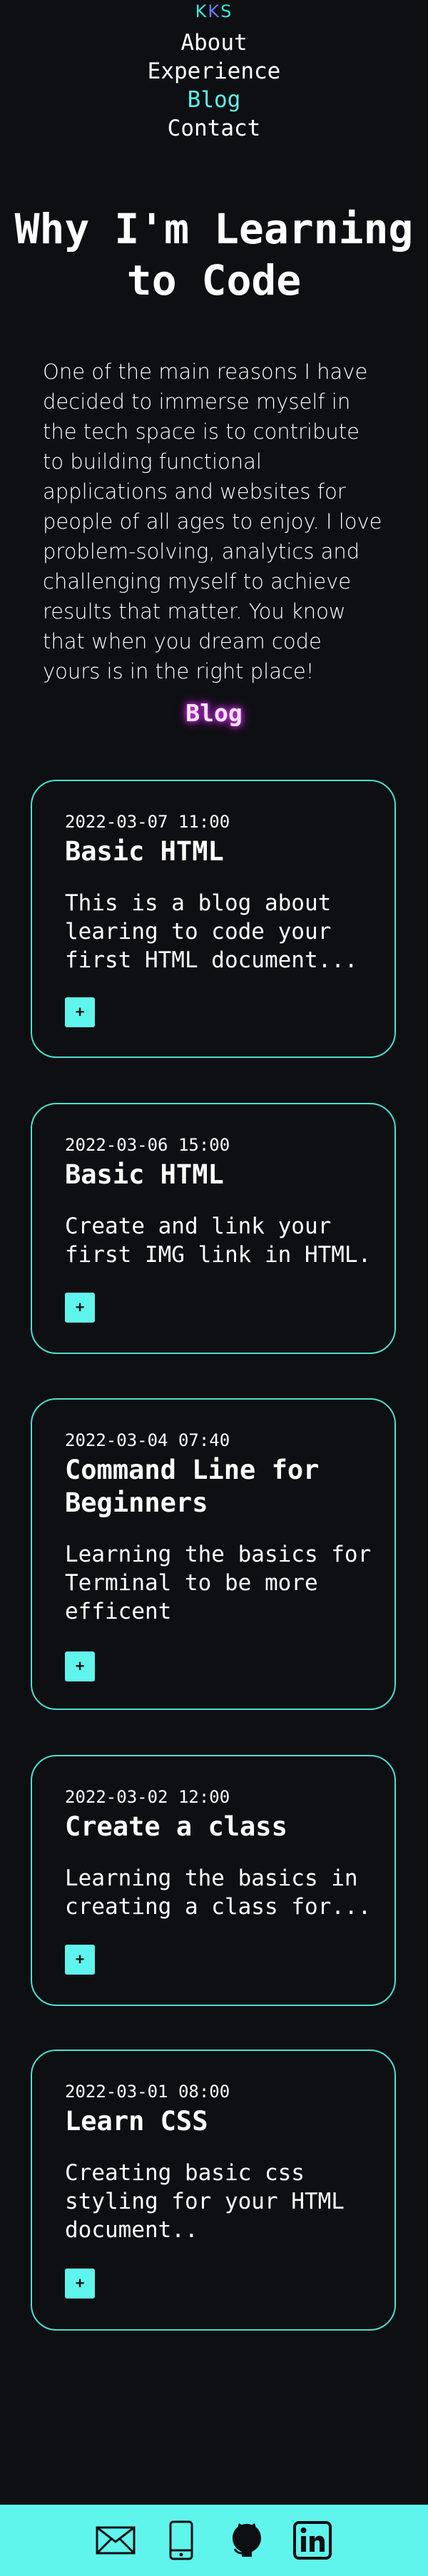  I want to click on post-date: 2022-03-04 07:40, so click(147, 1440).